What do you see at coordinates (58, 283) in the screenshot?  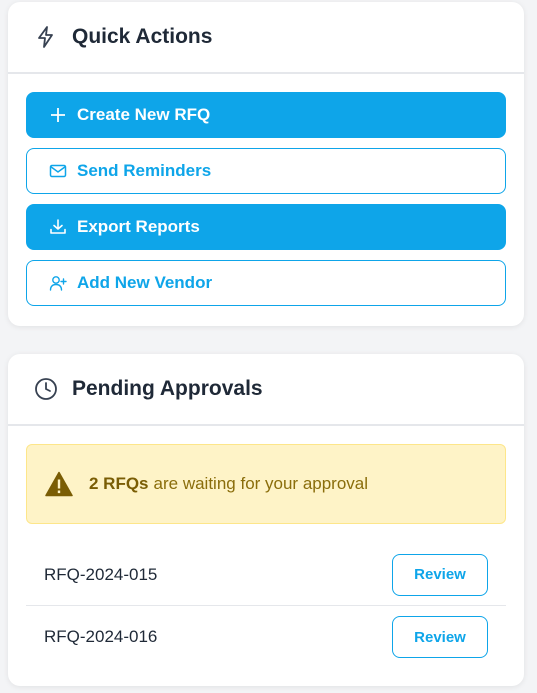 I see `user-plus-icon` at bounding box center [58, 283].